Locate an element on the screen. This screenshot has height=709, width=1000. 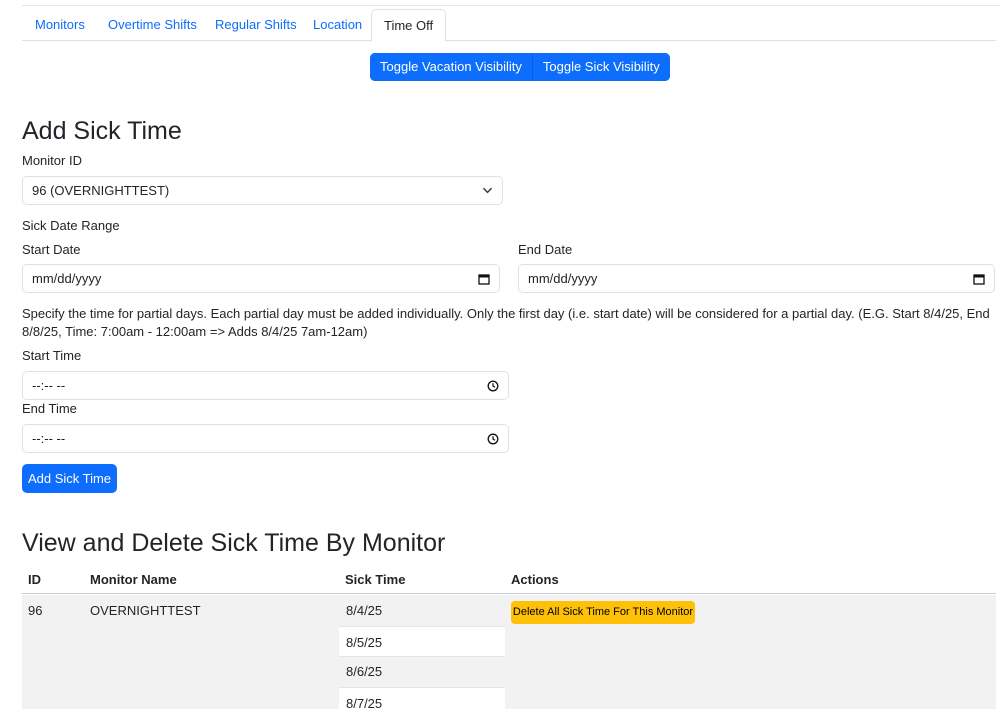
row-id: 96 is located at coordinates (35, 610).